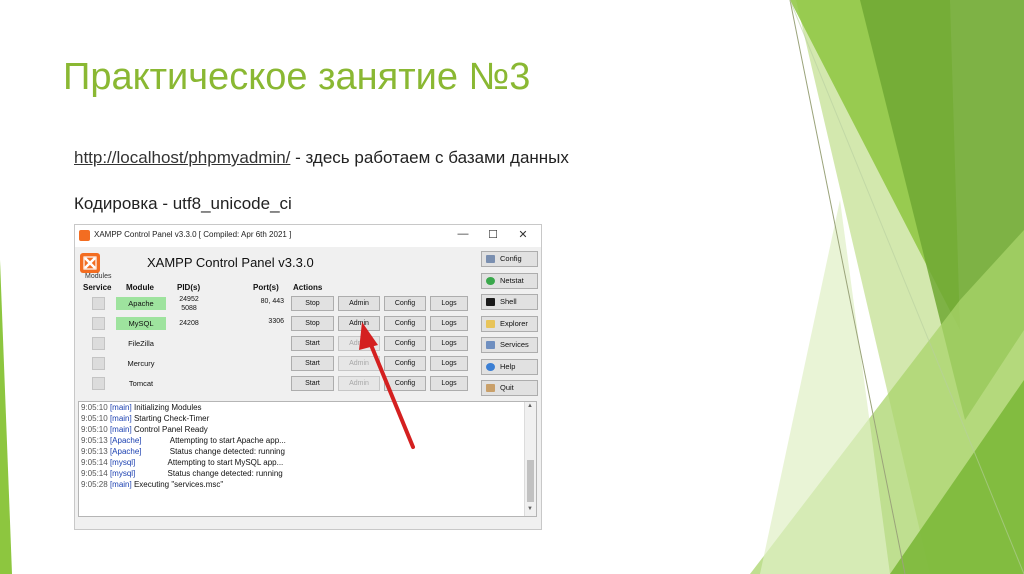  What do you see at coordinates (387, 385) in the screenshot?
I see `red-arrow-annotation` at bounding box center [387, 385].